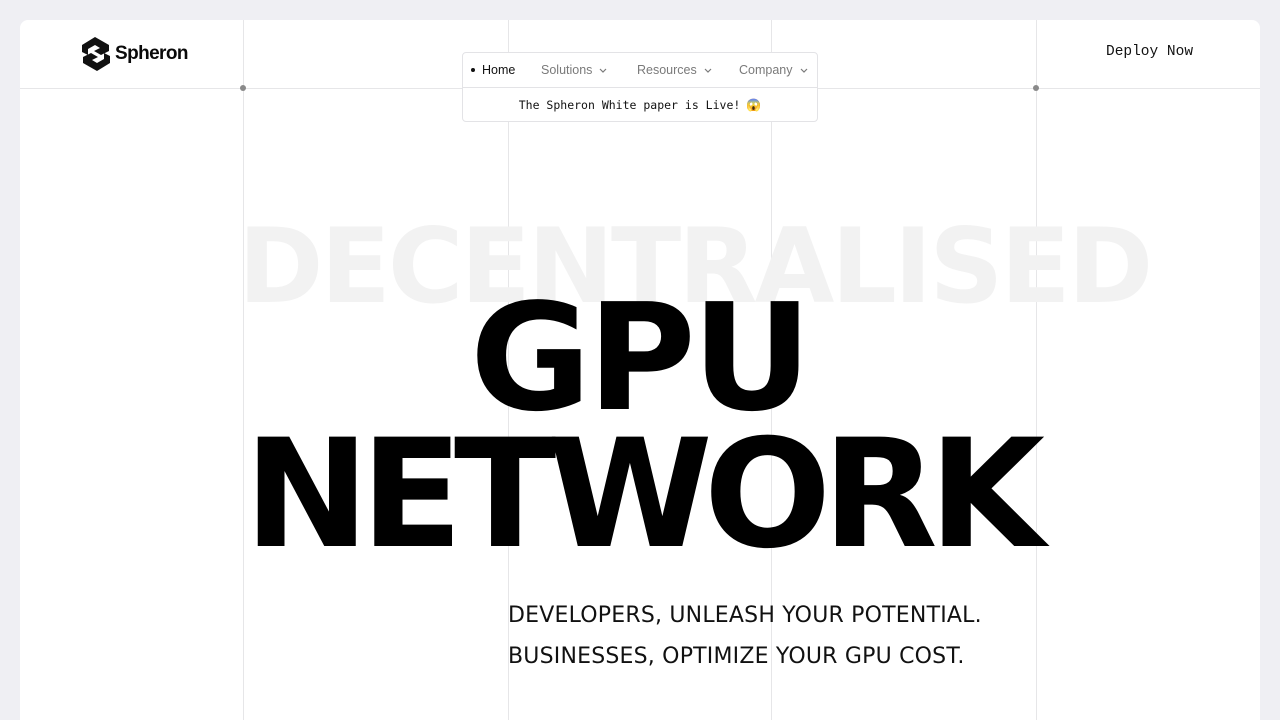  I want to click on hero-tagline-2: BUSINESSES, OPTIMIZE YOUR GPU COST., so click(736, 656).